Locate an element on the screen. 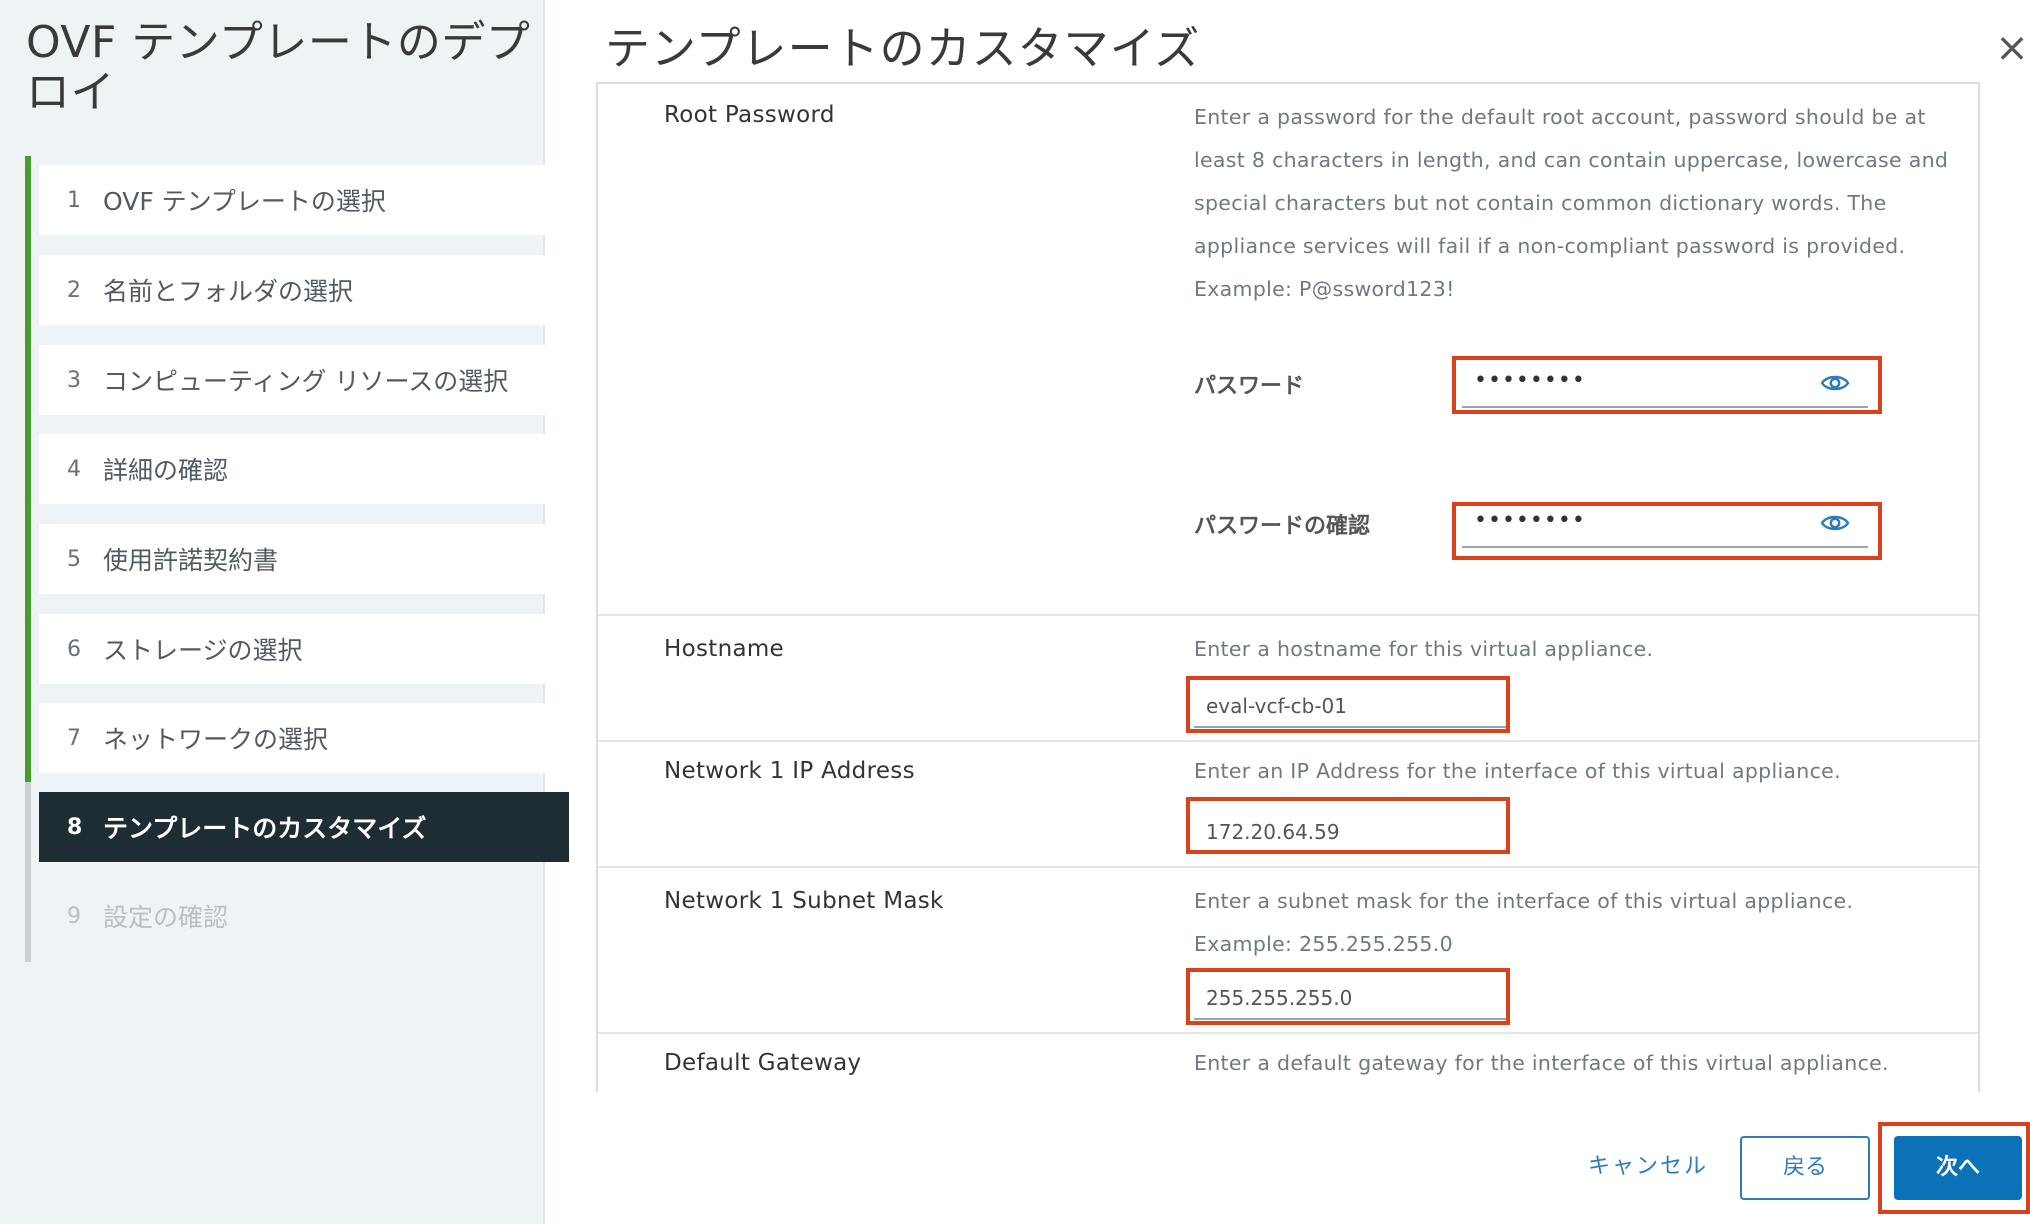 The width and height of the screenshot is (2030, 1224). step-number: 3 is located at coordinates (74, 380).